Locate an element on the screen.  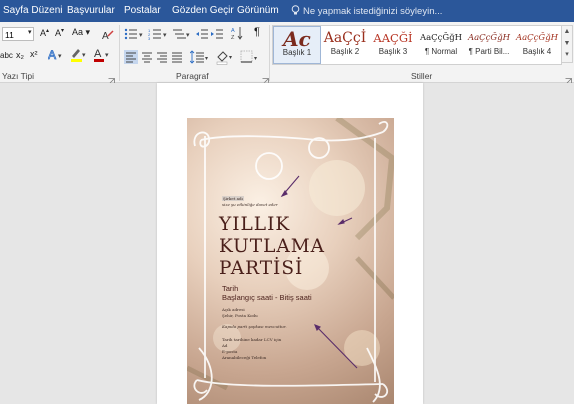
change-case-button: Aa ▾ is located at coordinates (81, 32).